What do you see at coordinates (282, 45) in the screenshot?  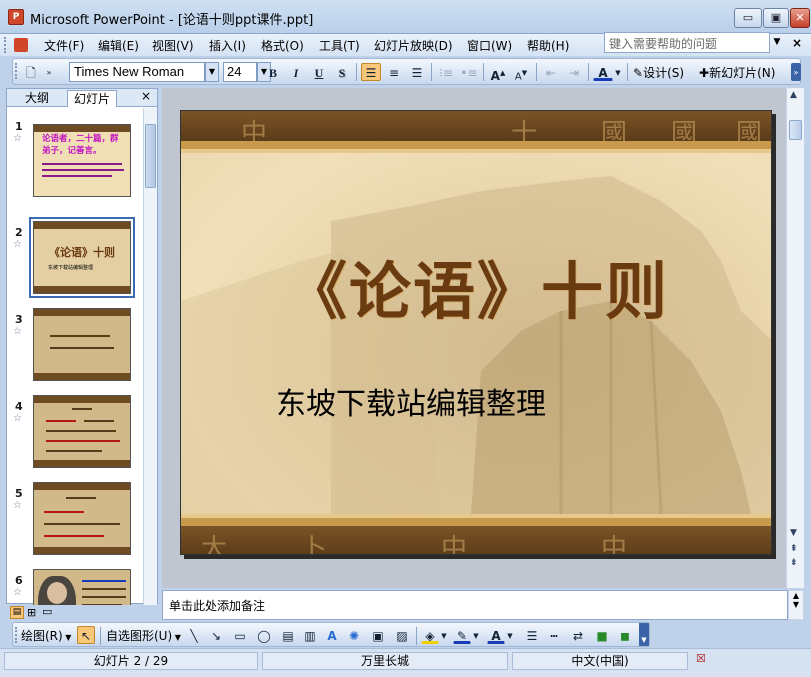 I see `menu-format: 格式(O)` at bounding box center [282, 45].